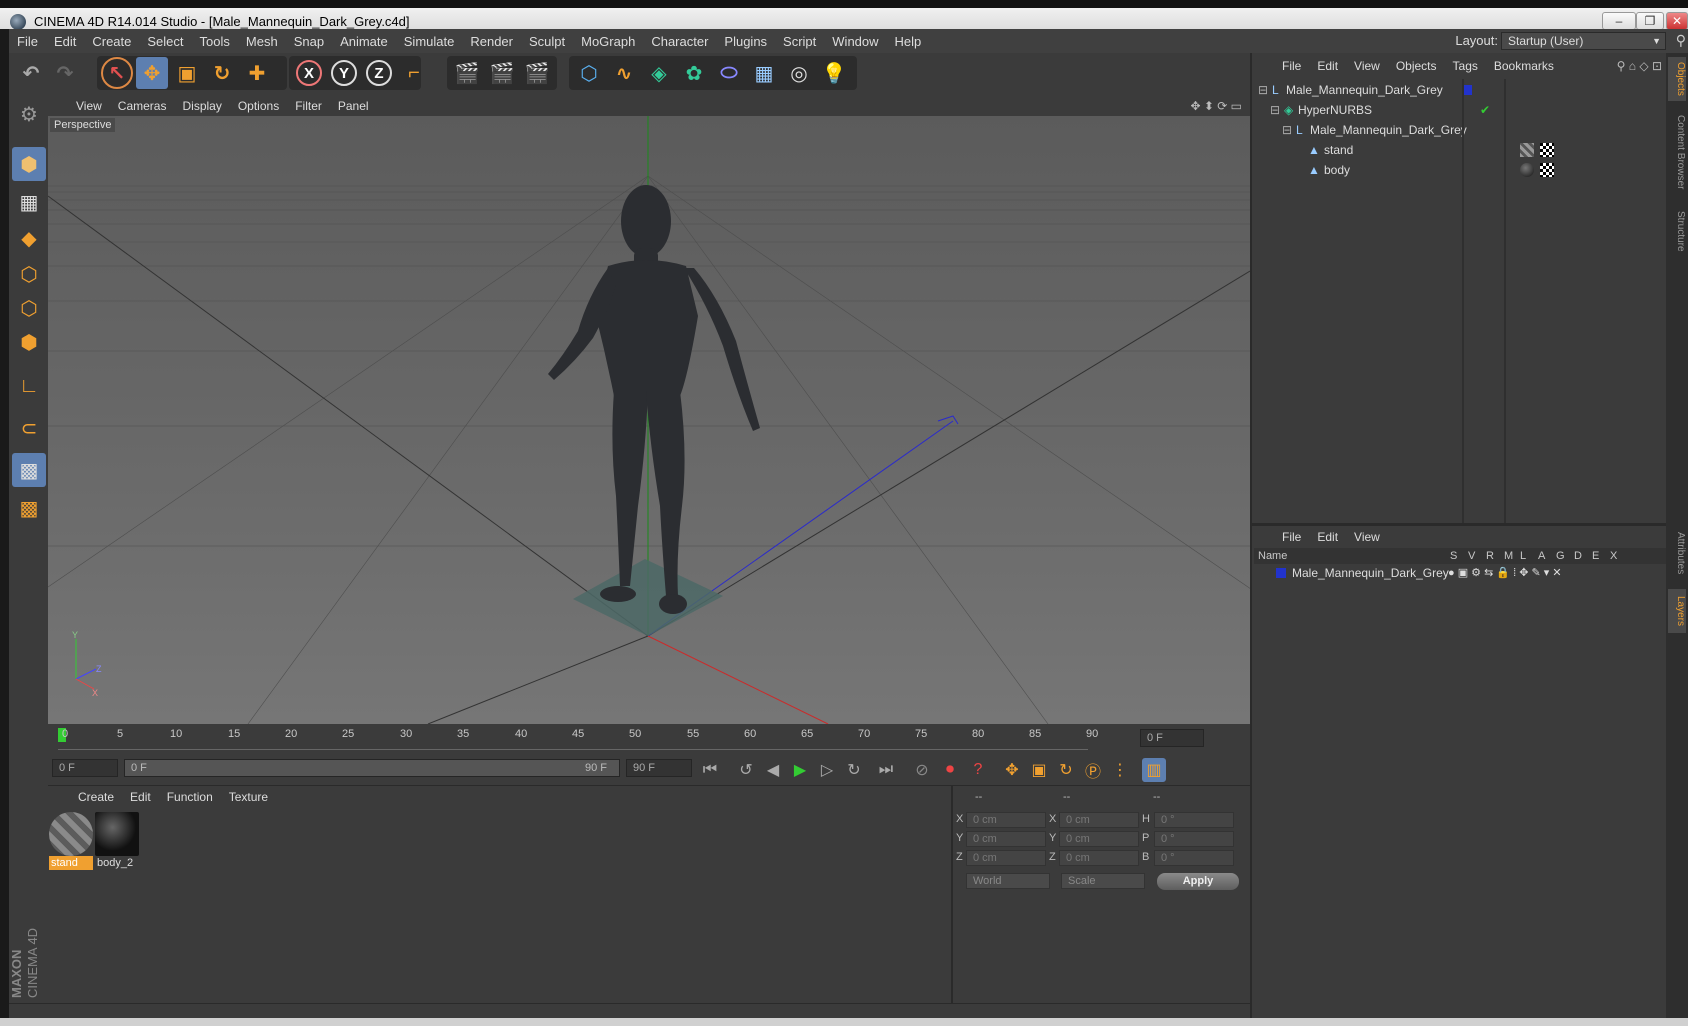 This screenshot has height=1026, width=1688. Describe the element at coordinates (855, 41) in the screenshot. I see `menu-window: Window` at that location.